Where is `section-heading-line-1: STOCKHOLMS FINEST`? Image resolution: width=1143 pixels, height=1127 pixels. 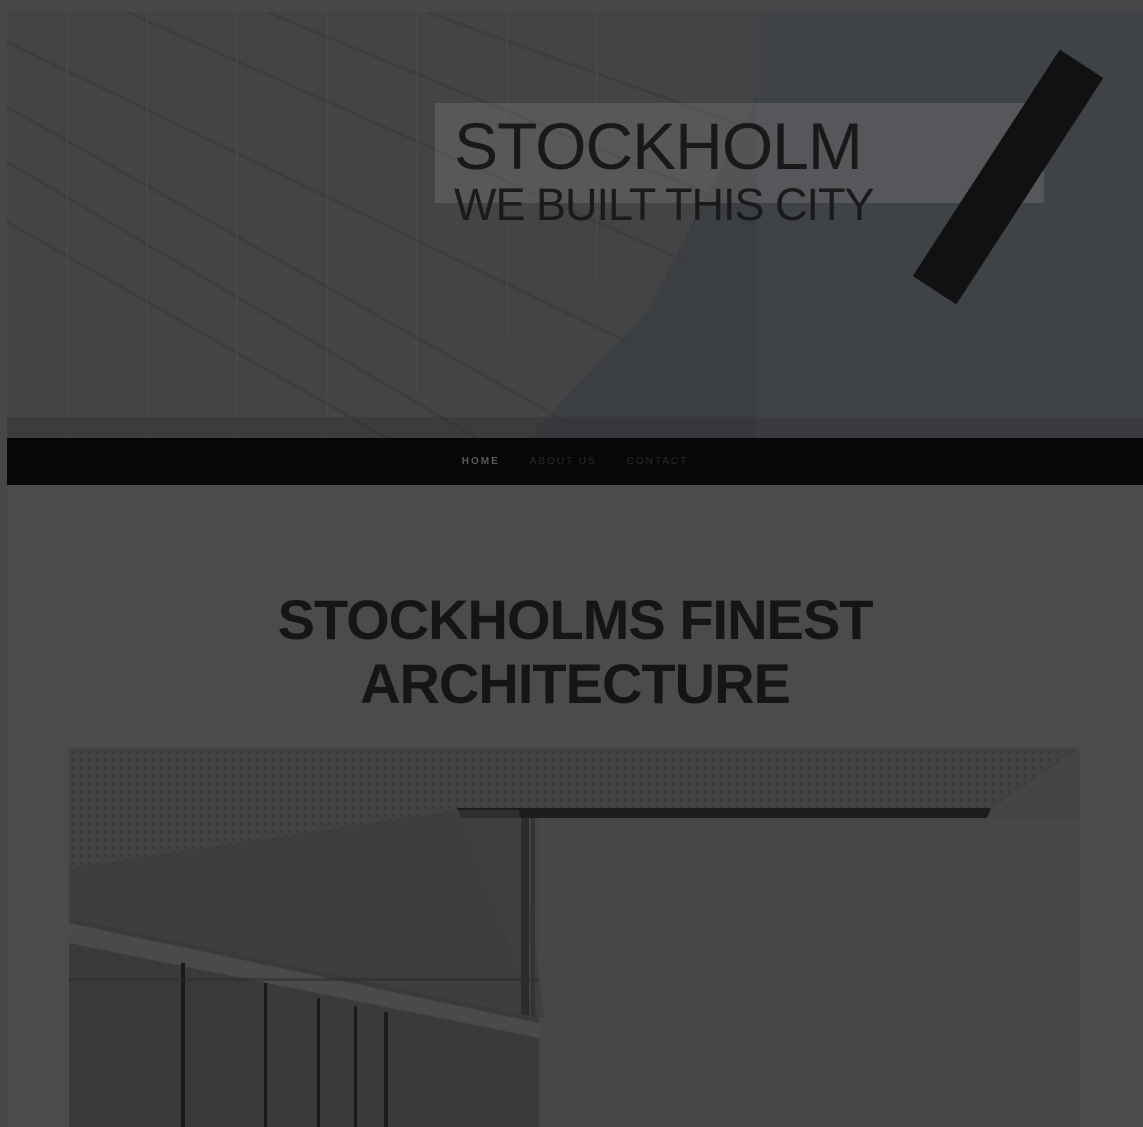
section-heading-line-1: STOCKHOLMS FINEST is located at coordinates (575, 619).